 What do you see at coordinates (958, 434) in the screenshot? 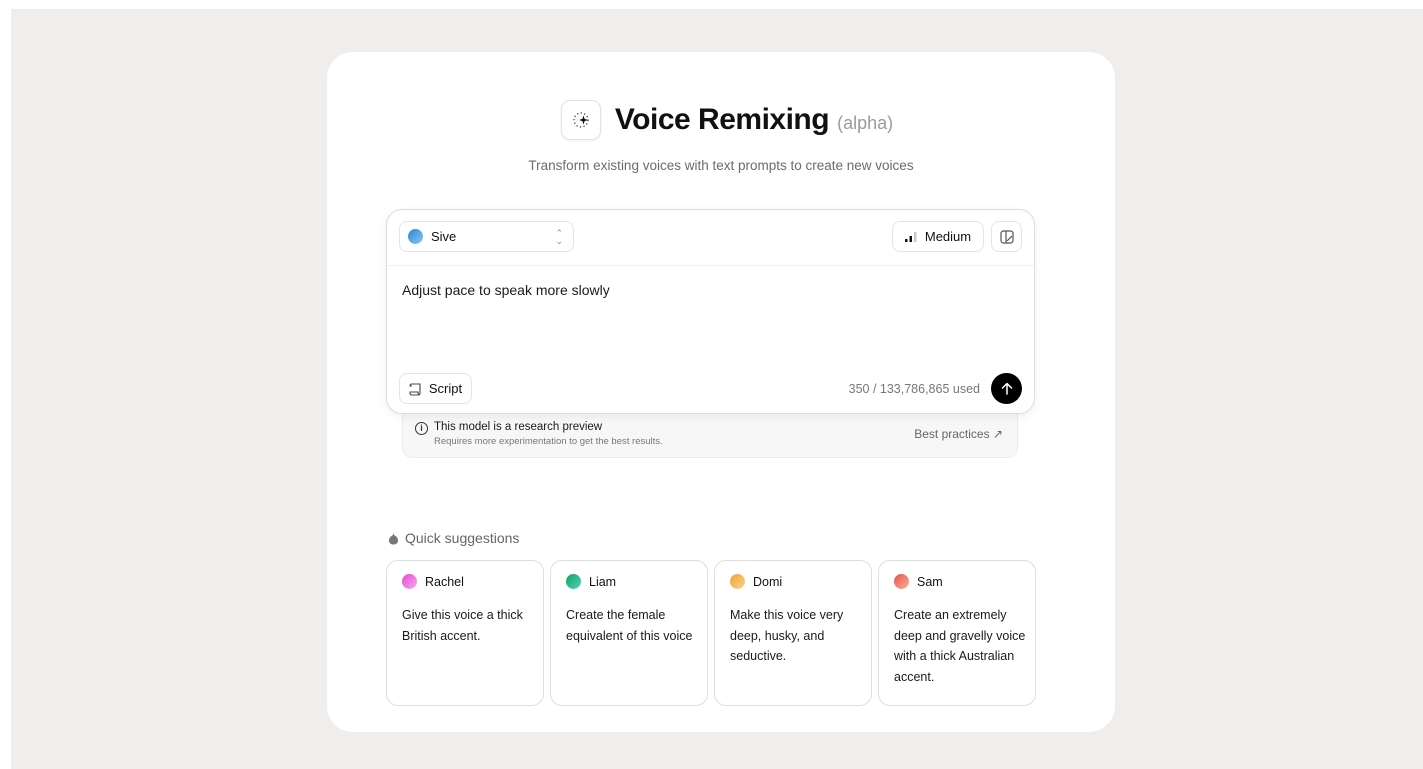
I see `best-practices-link: Best practices ↗` at bounding box center [958, 434].